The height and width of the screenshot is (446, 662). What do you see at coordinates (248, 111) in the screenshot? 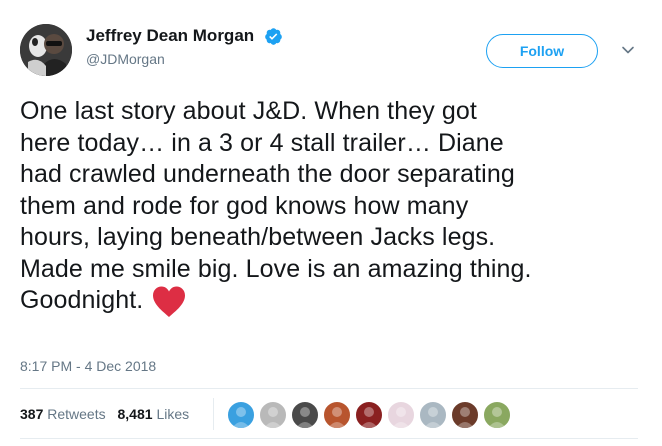
I see `tweet-text-line: One last story about J&D. When they got` at bounding box center [248, 111].